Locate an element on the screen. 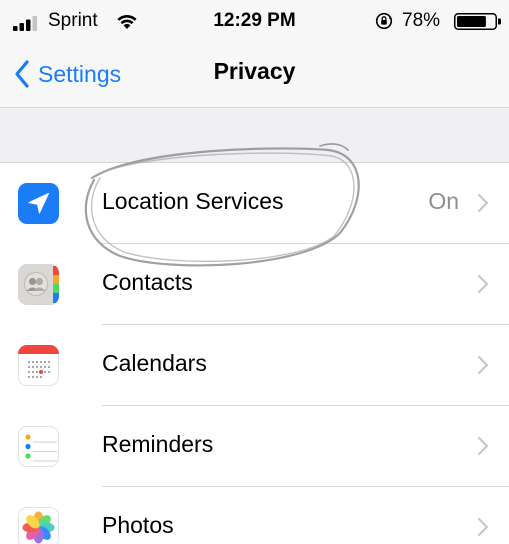 The image size is (509, 544). list-item-calendars: Calendars is located at coordinates (254, 365).